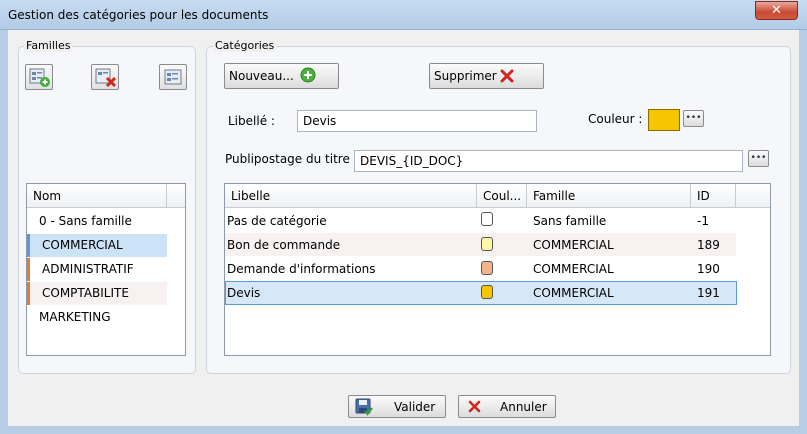  What do you see at coordinates (251, 121) in the screenshot?
I see `libelle-label: Libellé :` at bounding box center [251, 121].